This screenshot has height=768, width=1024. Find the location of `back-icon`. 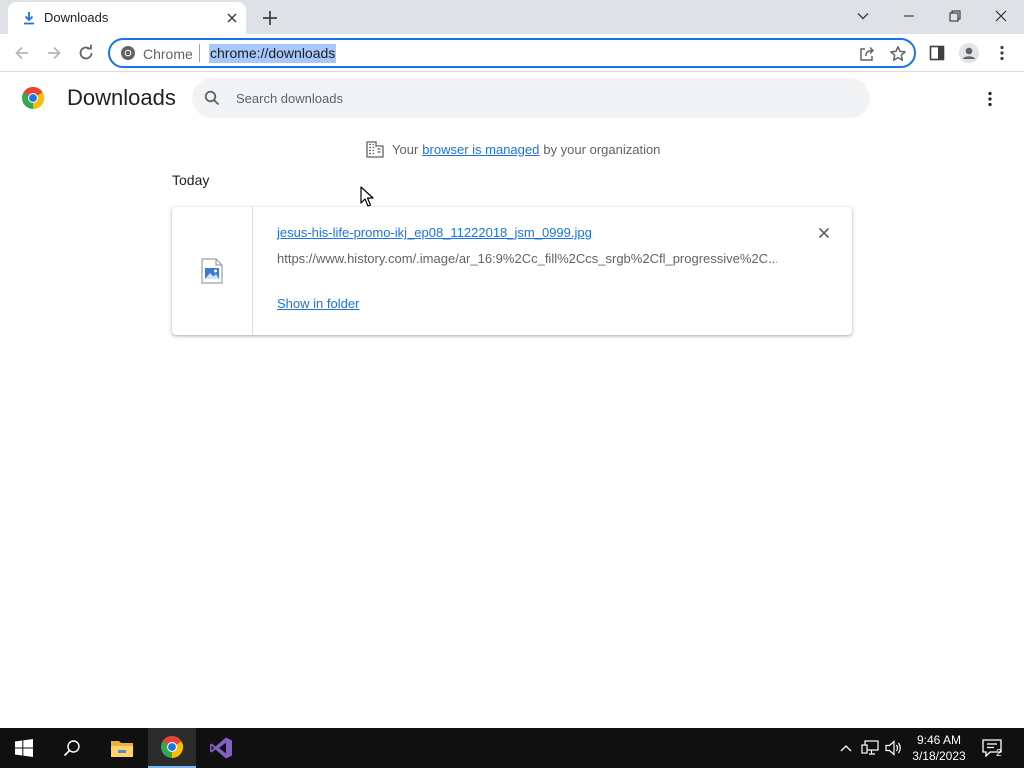

back-icon is located at coordinates (21, 53).